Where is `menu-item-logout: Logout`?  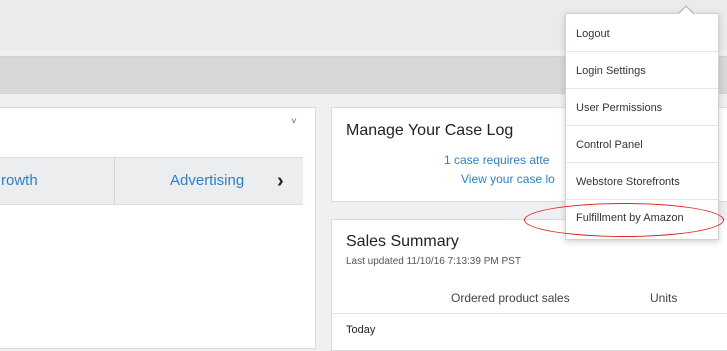
menu-item-logout: Logout is located at coordinates (646, 34).